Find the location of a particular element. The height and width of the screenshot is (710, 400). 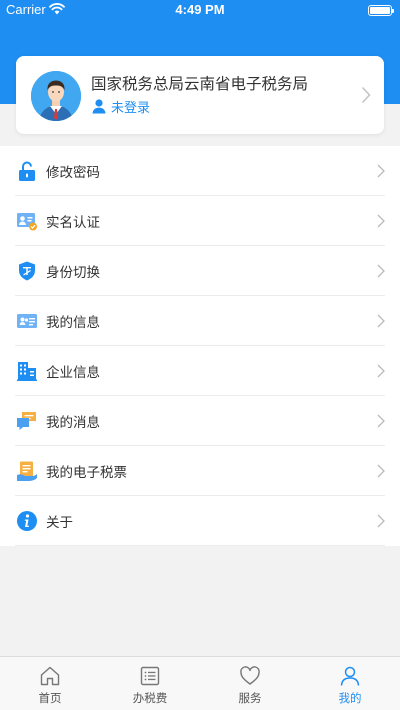

menu-item-my-e-tax-ticket: 我的电子税票 is located at coordinates (200, 471).